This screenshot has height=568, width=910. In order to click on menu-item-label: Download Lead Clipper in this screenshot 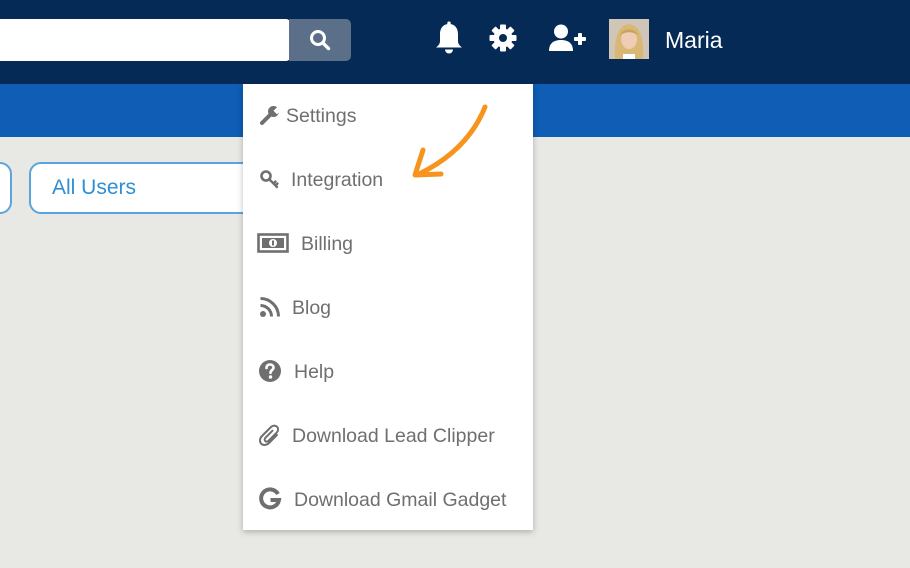, I will do `click(393, 436)`.